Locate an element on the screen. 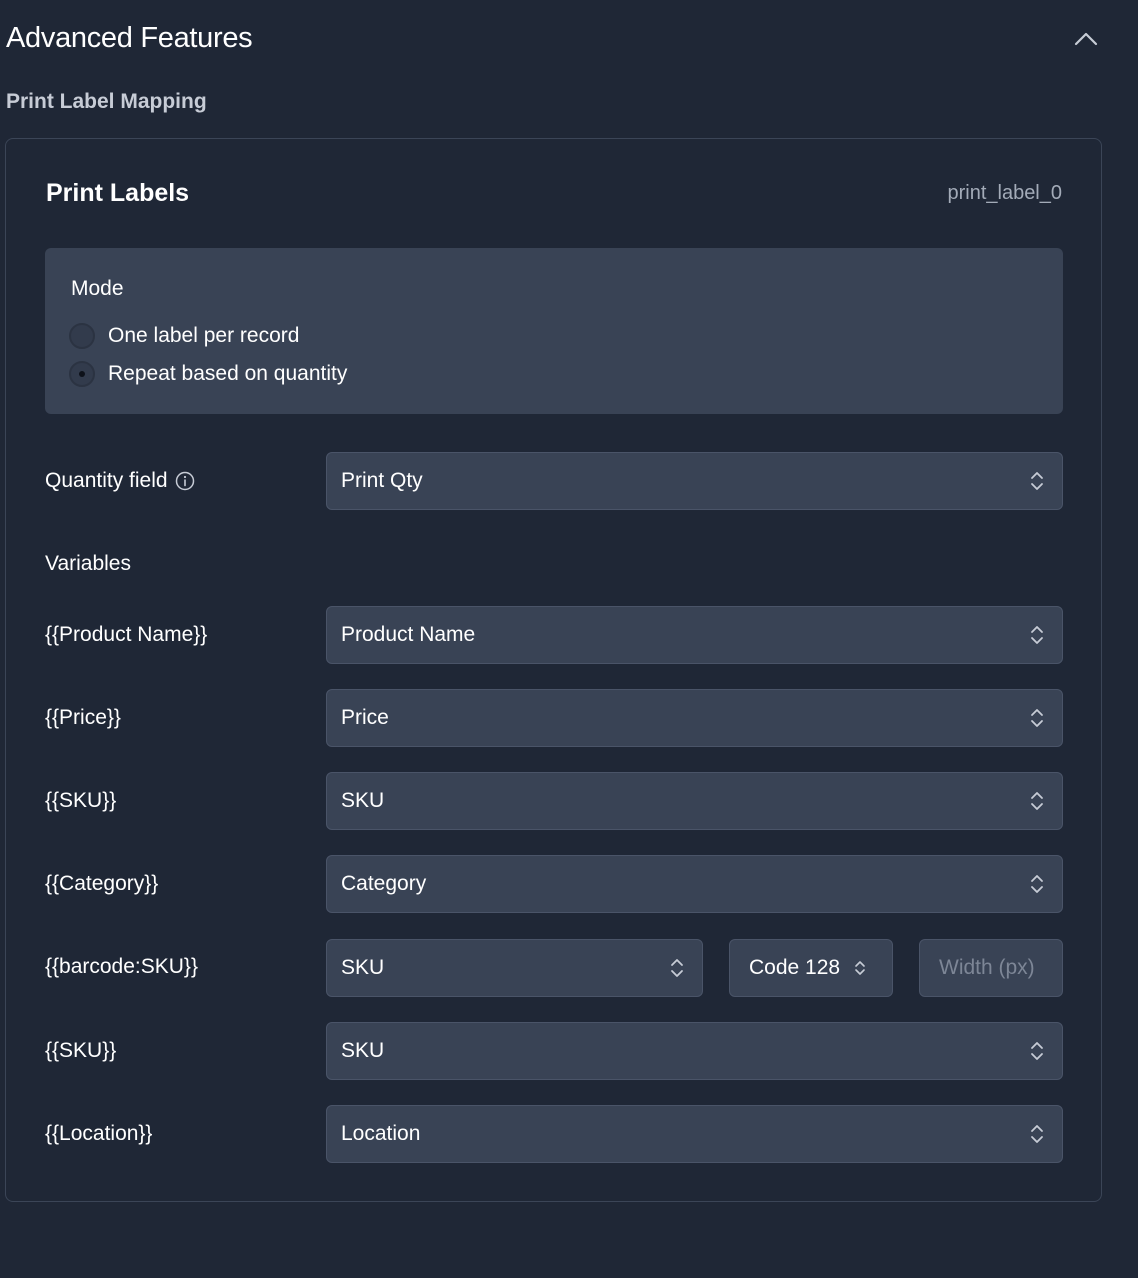  radio-repeat-quantity: Repeat based on quantity is located at coordinates (208, 374).